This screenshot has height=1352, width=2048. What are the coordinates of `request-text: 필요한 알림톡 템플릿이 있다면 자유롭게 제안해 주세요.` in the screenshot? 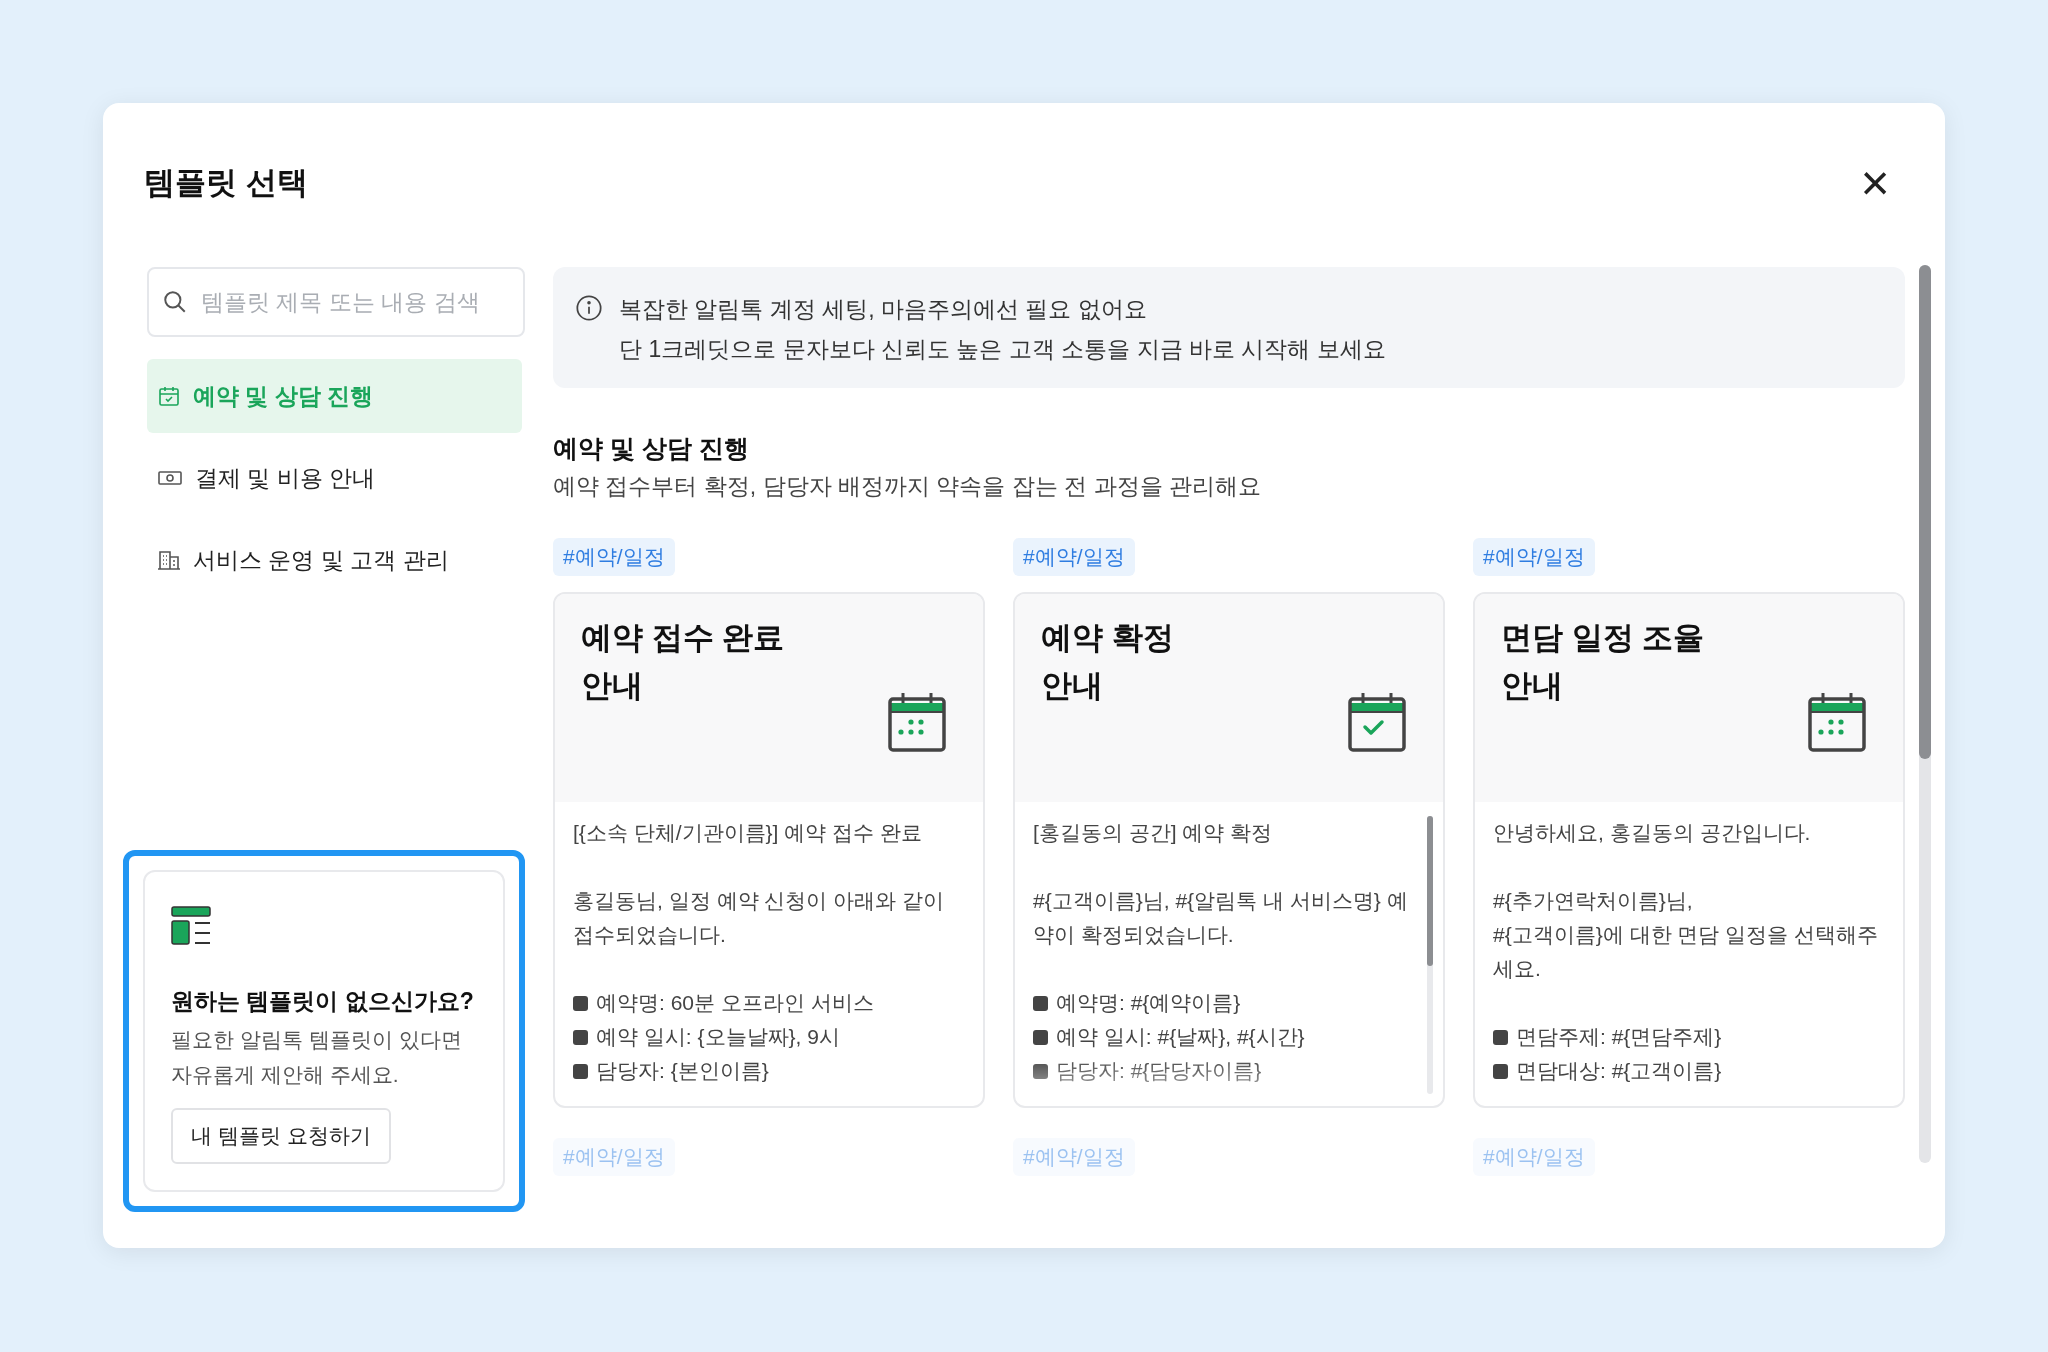 It's located at (317, 1057).